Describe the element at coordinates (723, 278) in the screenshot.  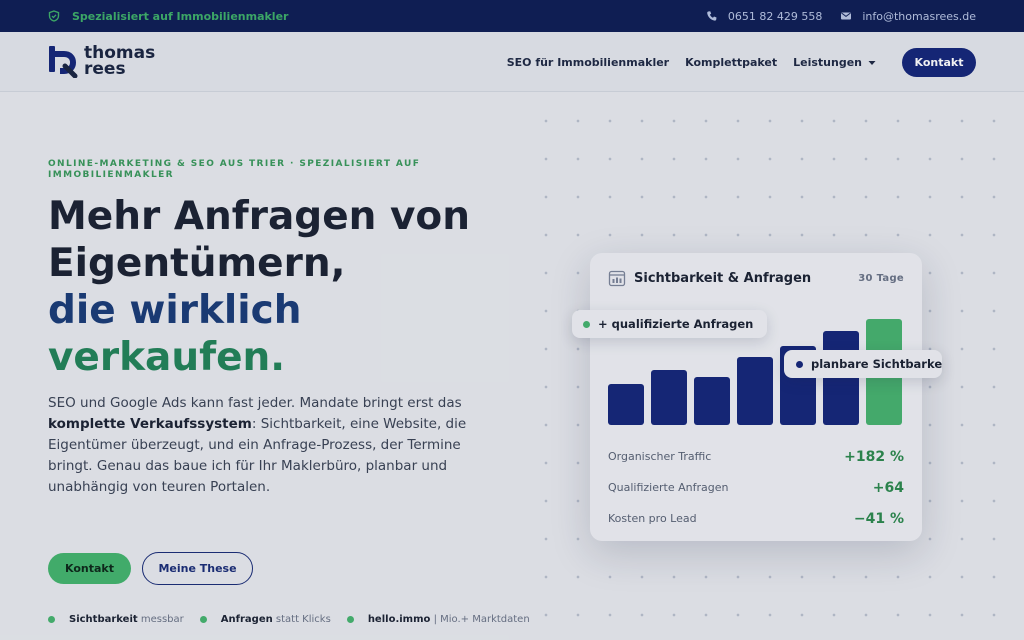
I see `card-title: Sichtbarkeit & Anfragen` at that location.